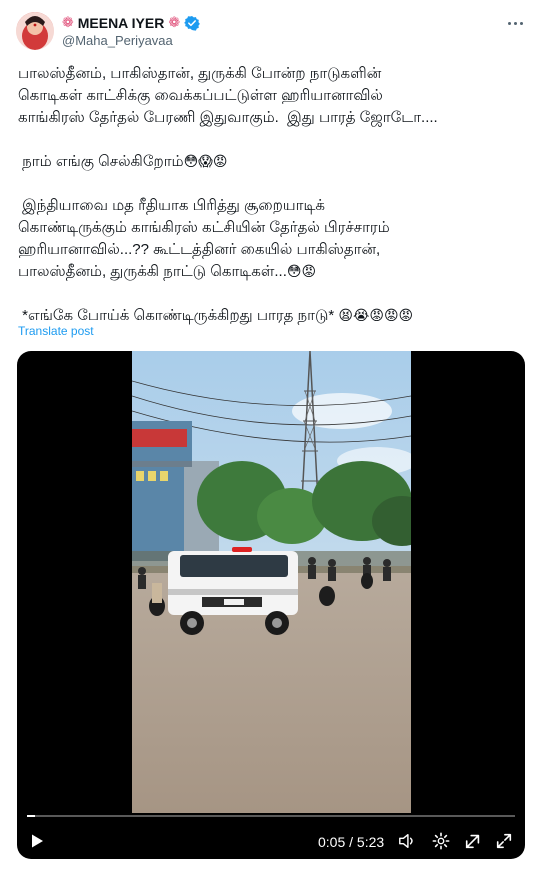 The width and height of the screenshot is (542, 872). I want to click on post-paragraph-text: *எங்கே போய்க் கொண்டிருக்கிறது பாரத நாடு*, so click(178, 315).